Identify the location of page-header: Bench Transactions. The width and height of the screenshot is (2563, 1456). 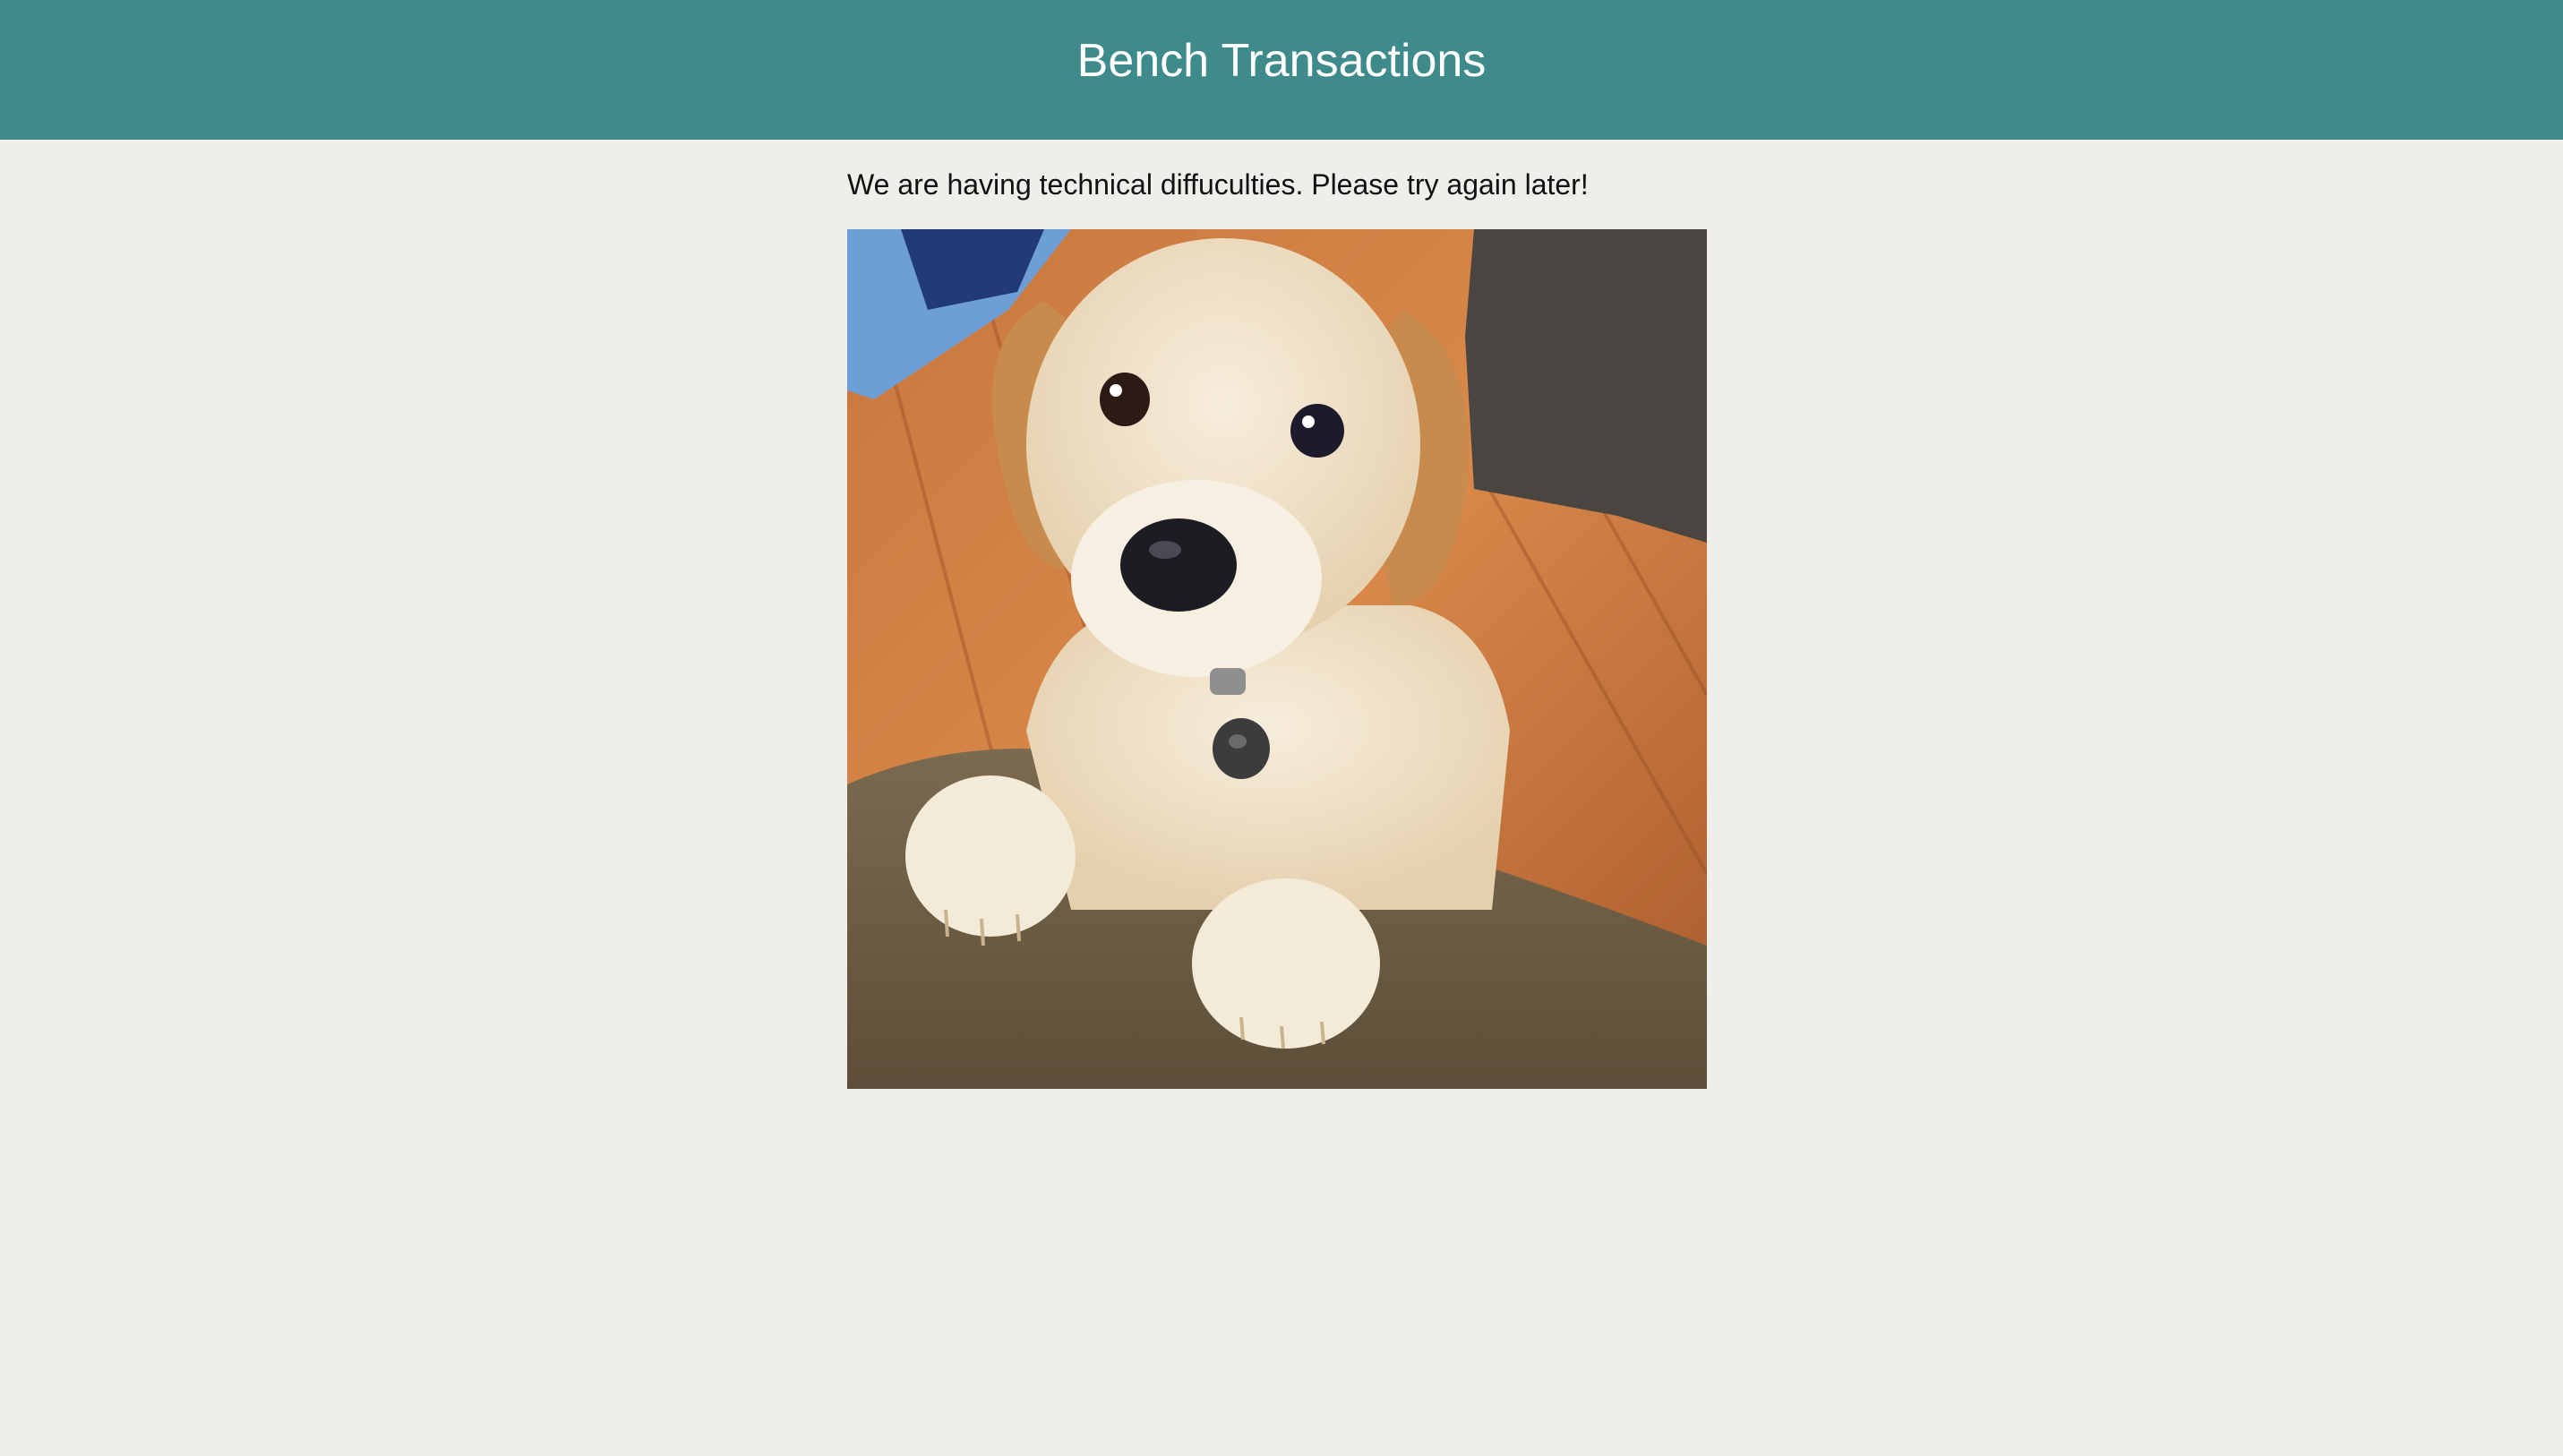
(1281, 70).